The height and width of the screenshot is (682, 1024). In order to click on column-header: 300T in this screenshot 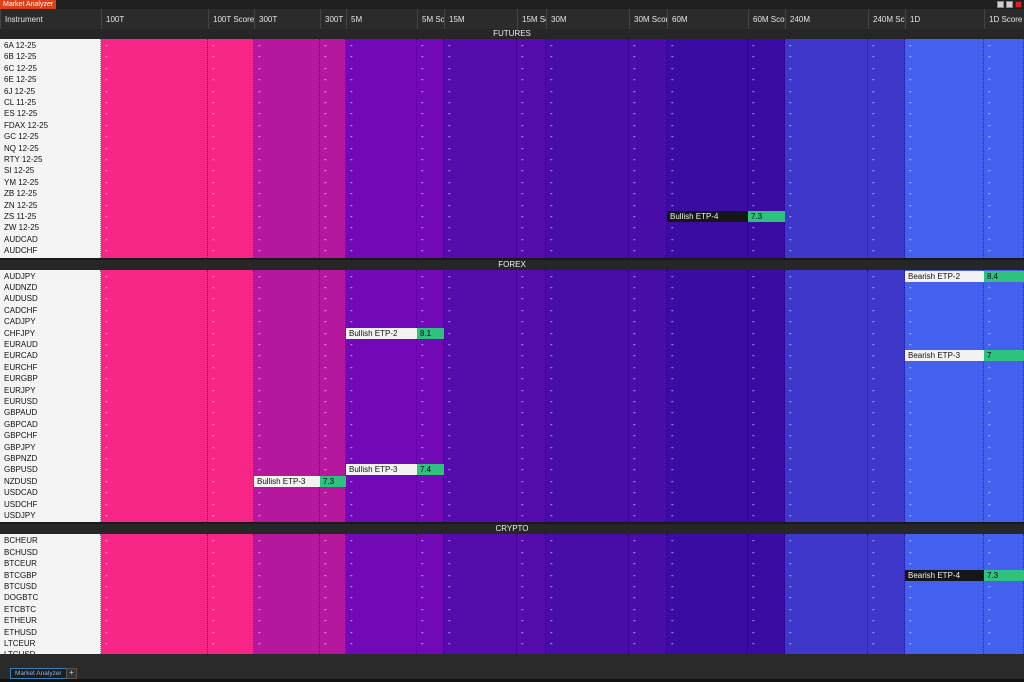, I will do `click(287, 19)`.